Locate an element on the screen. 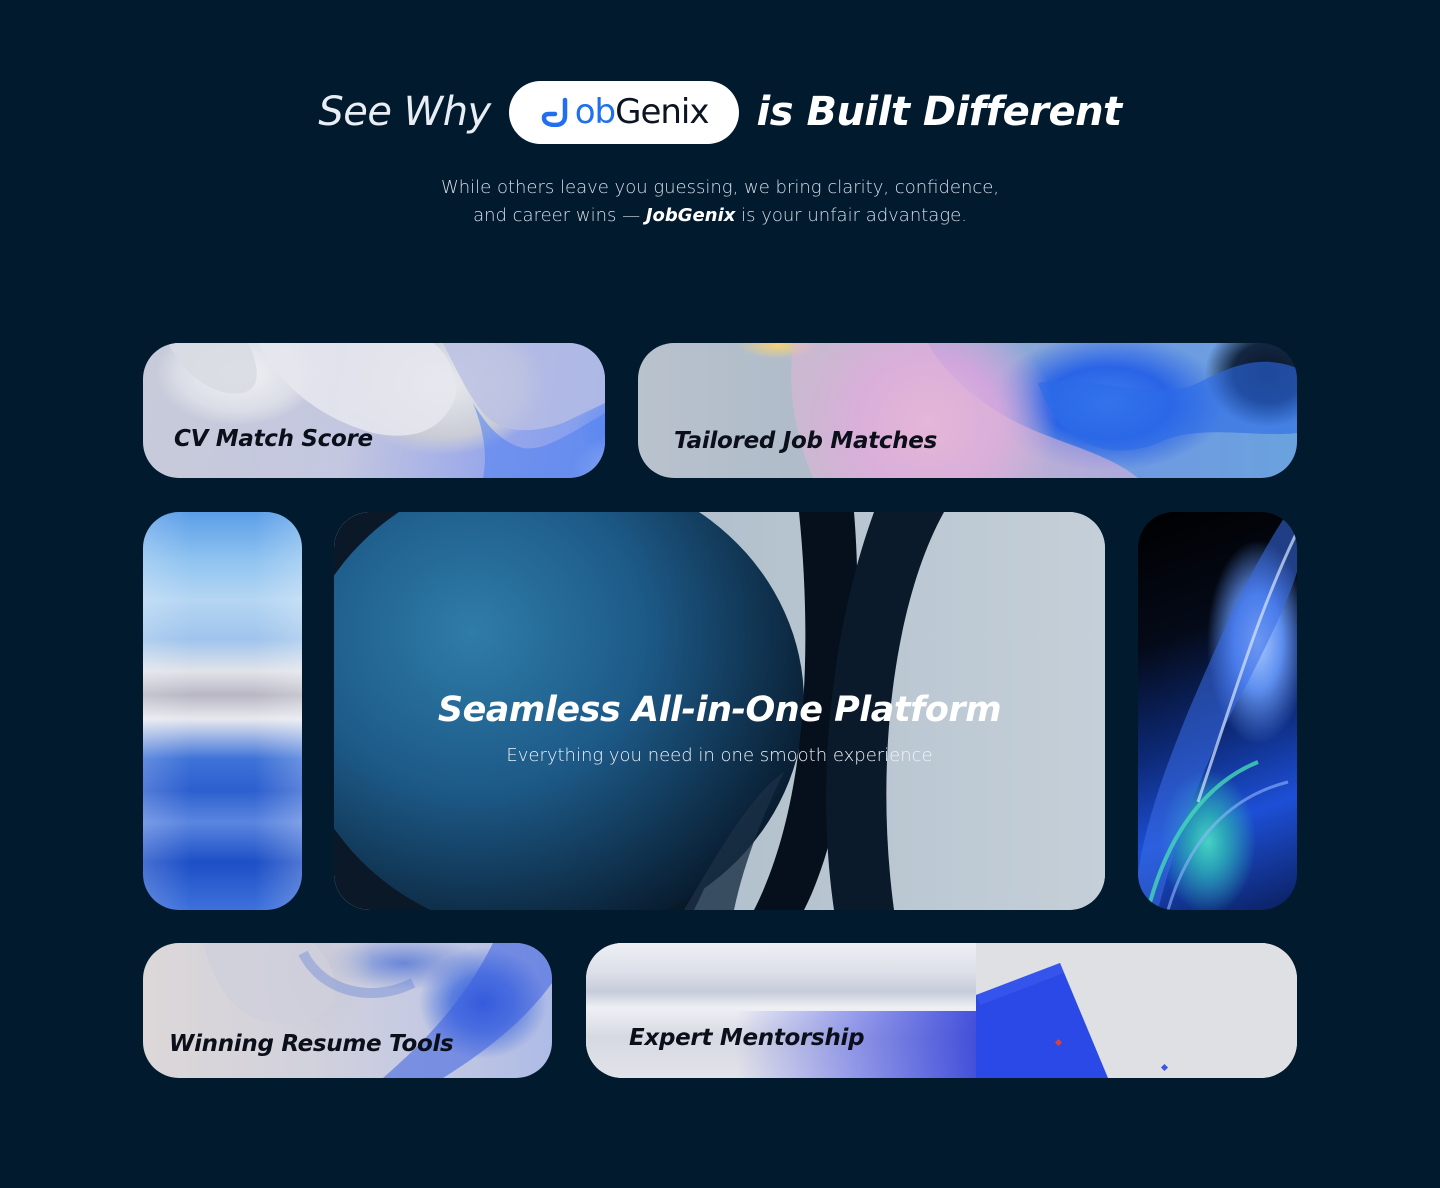 This screenshot has width=1440, height=1188. logo-text-genix: Genix is located at coordinates (662, 112).